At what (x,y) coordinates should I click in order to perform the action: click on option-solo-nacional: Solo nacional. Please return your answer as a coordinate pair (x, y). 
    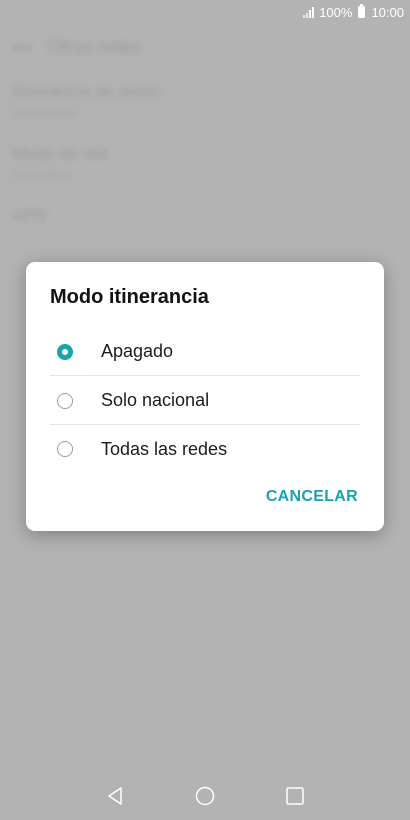
    Looking at the image, I should click on (205, 401).